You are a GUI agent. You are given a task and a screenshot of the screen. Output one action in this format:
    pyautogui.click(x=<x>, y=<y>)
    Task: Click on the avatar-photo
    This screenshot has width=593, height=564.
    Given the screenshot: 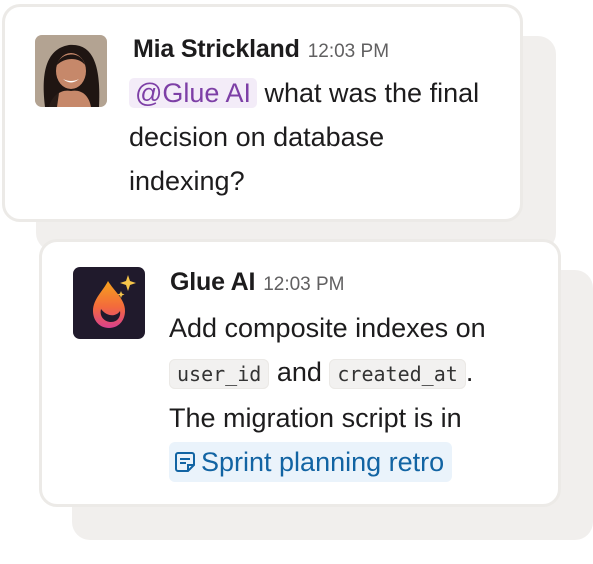 What is the action you would take?
    pyautogui.click(x=71, y=71)
    